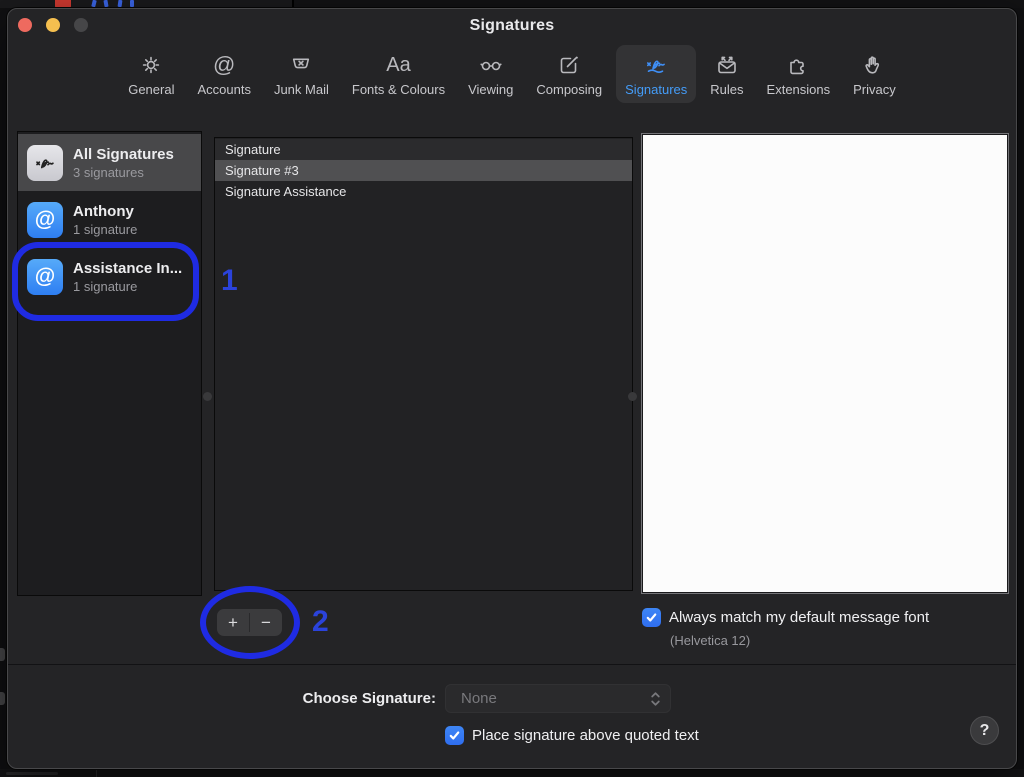 This screenshot has width=1024, height=777. Describe the element at coordinates (105, 229) in the screenshot. I see `account-signature-count: 1 signature` at that location.